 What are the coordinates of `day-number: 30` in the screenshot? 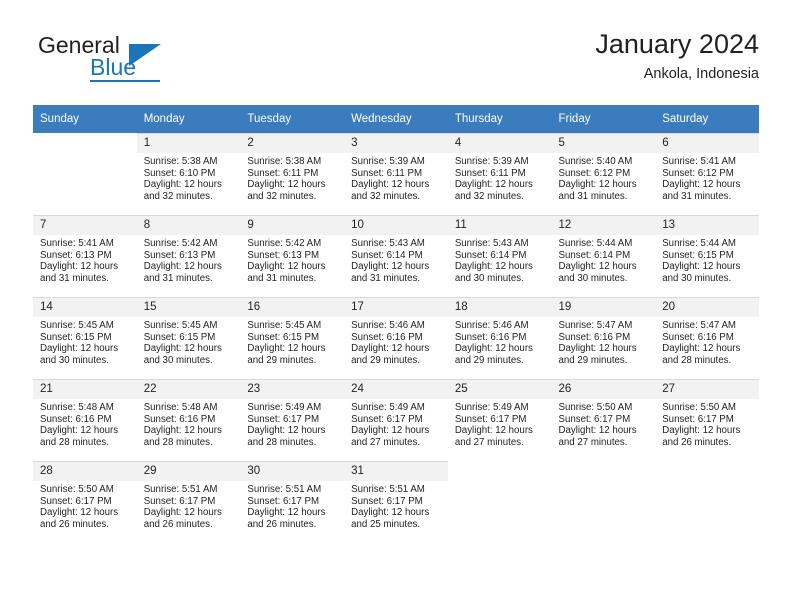 It's located at (292, 471).